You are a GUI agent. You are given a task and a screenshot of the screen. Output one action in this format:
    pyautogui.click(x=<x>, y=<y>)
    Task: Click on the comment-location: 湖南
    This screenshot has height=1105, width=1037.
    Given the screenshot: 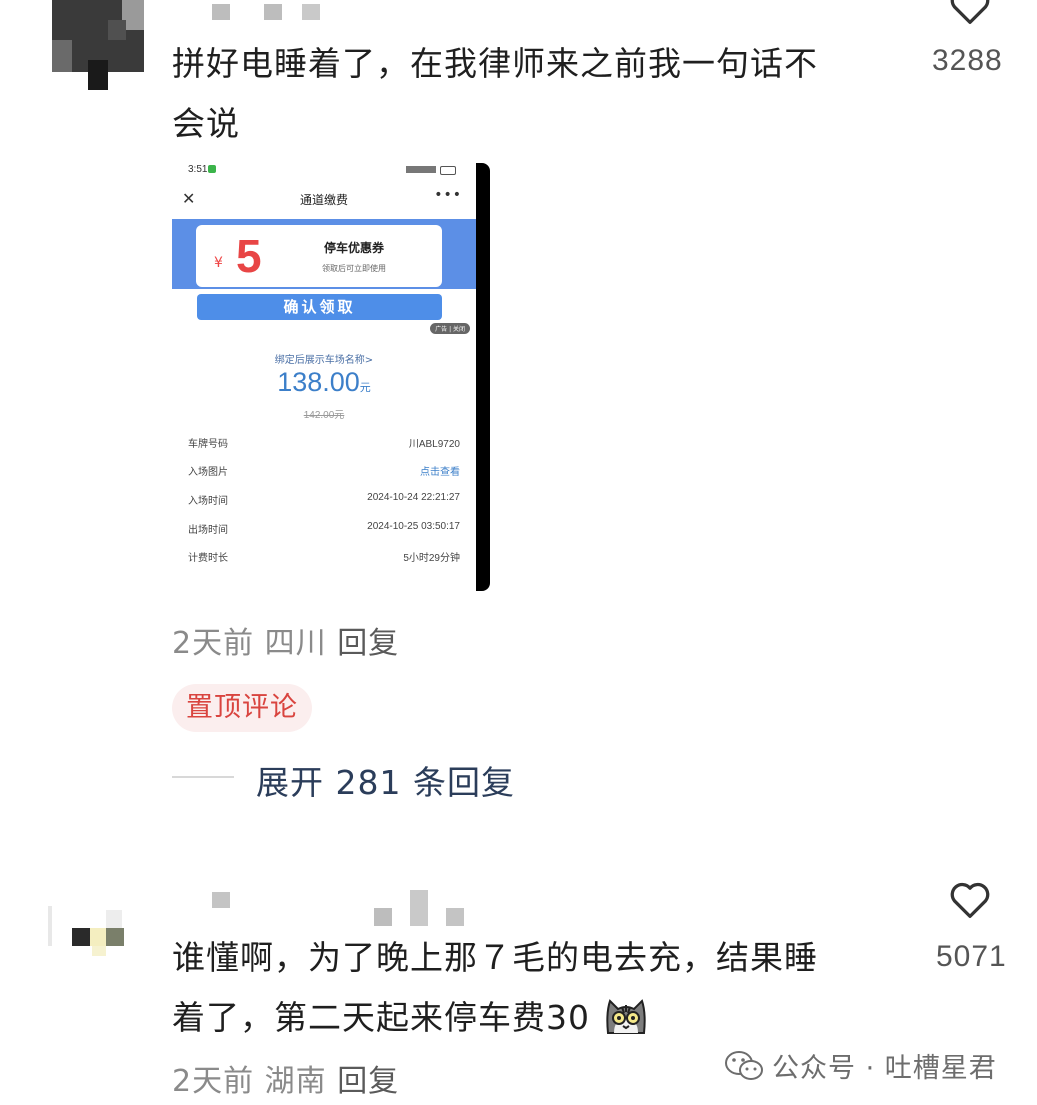 What is the action you would take?
    pyautogui.click(x=295, y=1081)
    